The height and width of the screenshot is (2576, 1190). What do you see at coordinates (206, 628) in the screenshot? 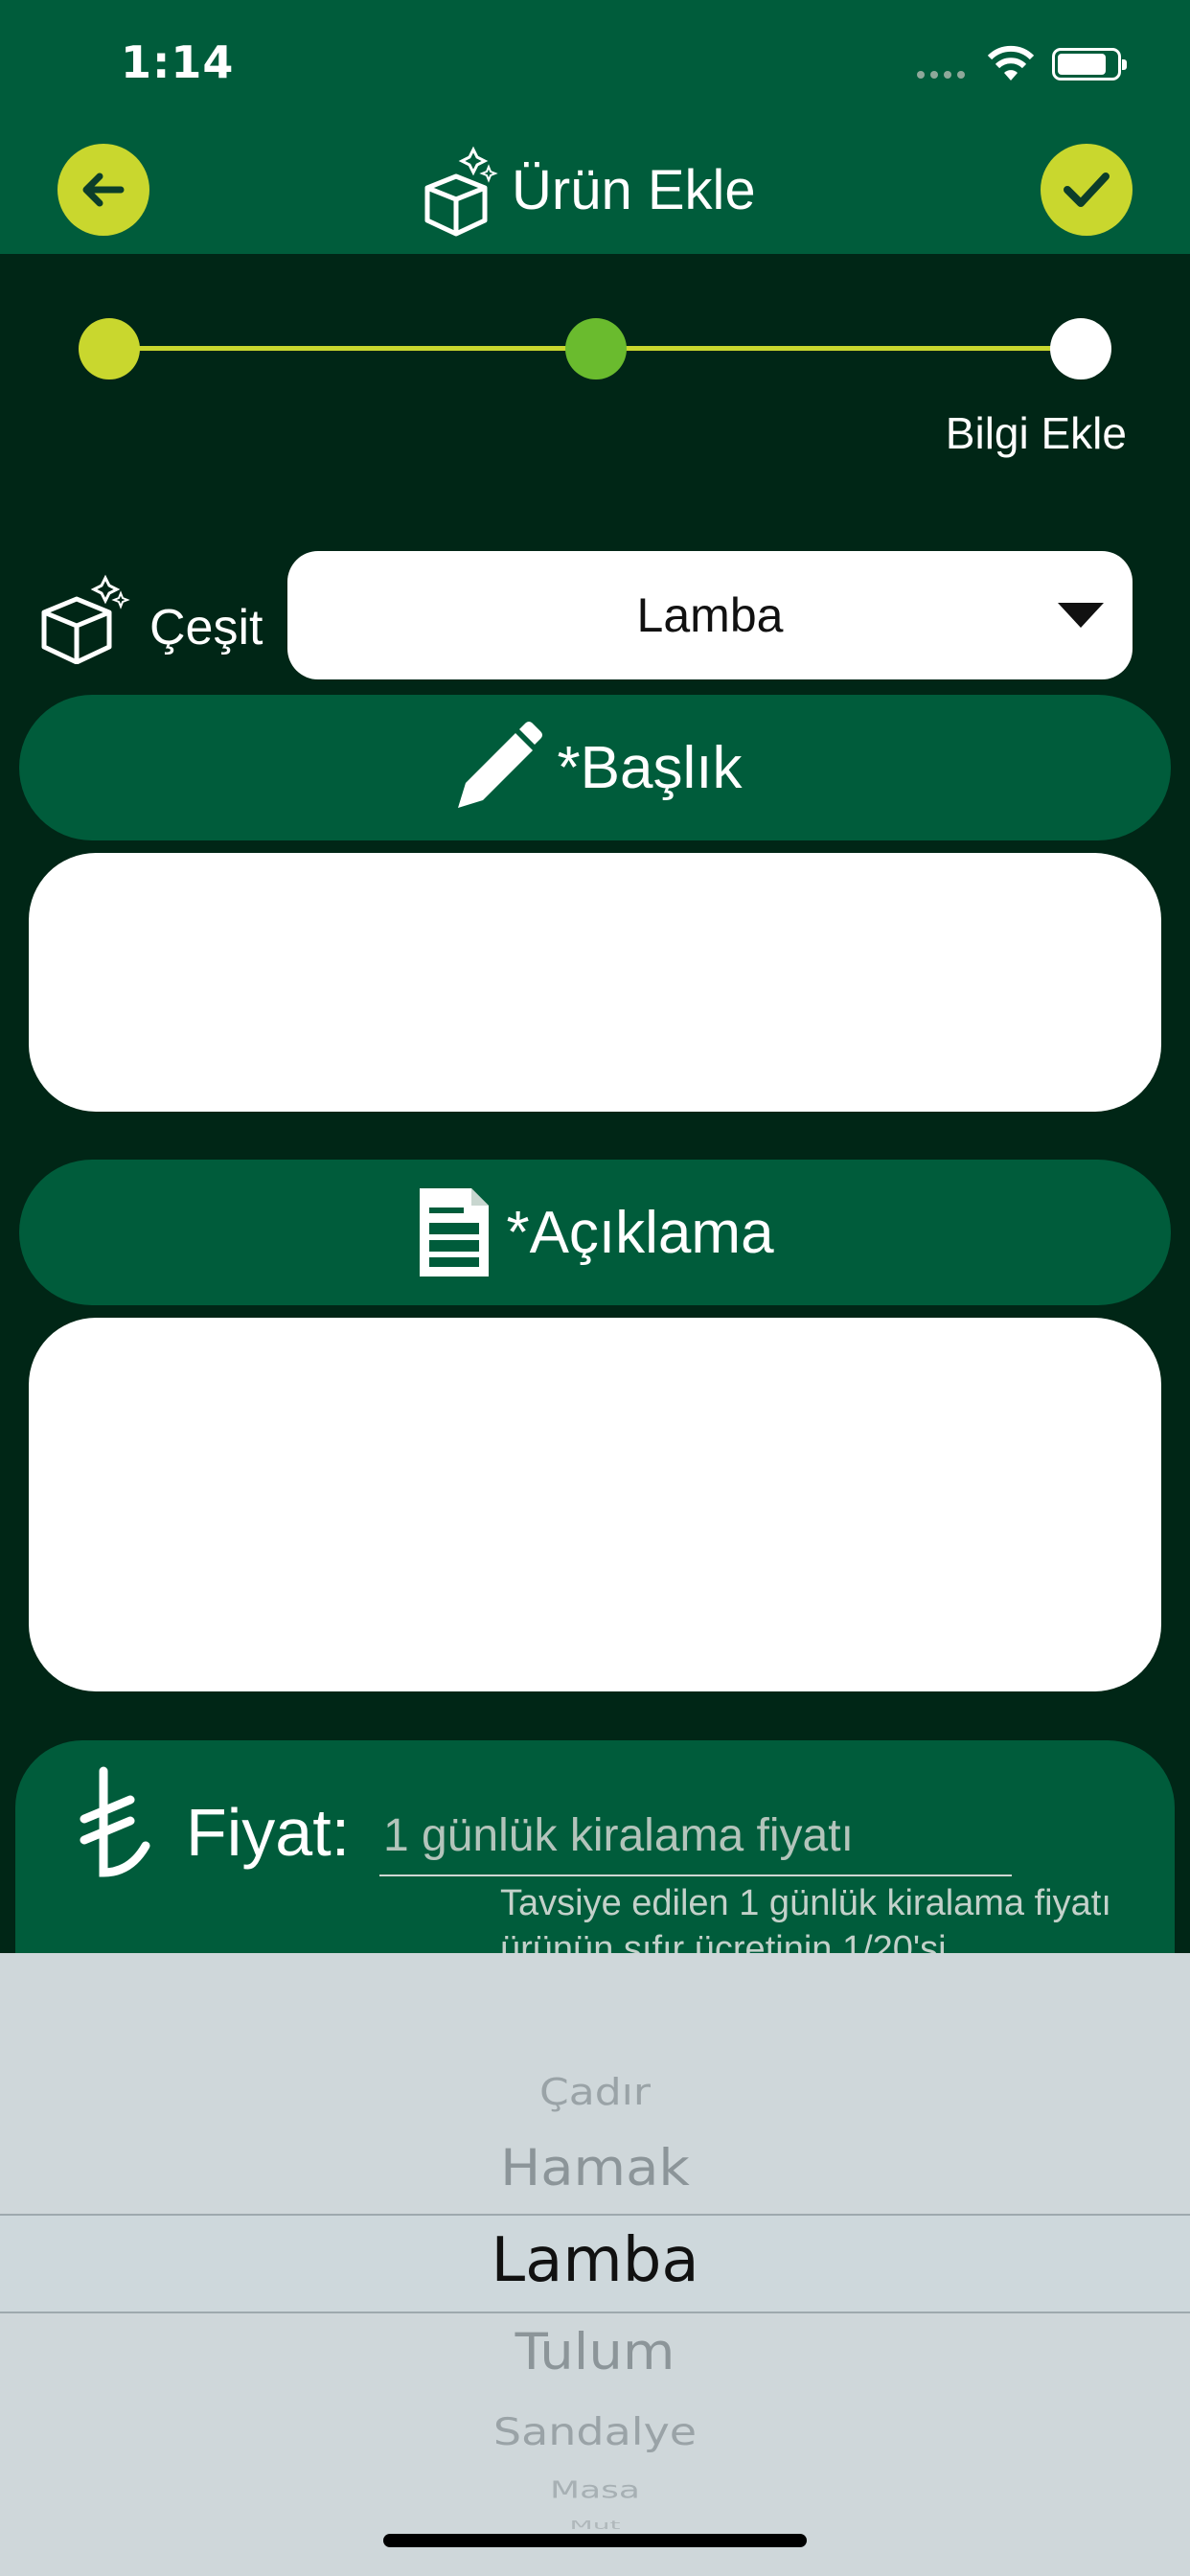
I see `type-label: Çeşit` at bounding box center [206, 628].